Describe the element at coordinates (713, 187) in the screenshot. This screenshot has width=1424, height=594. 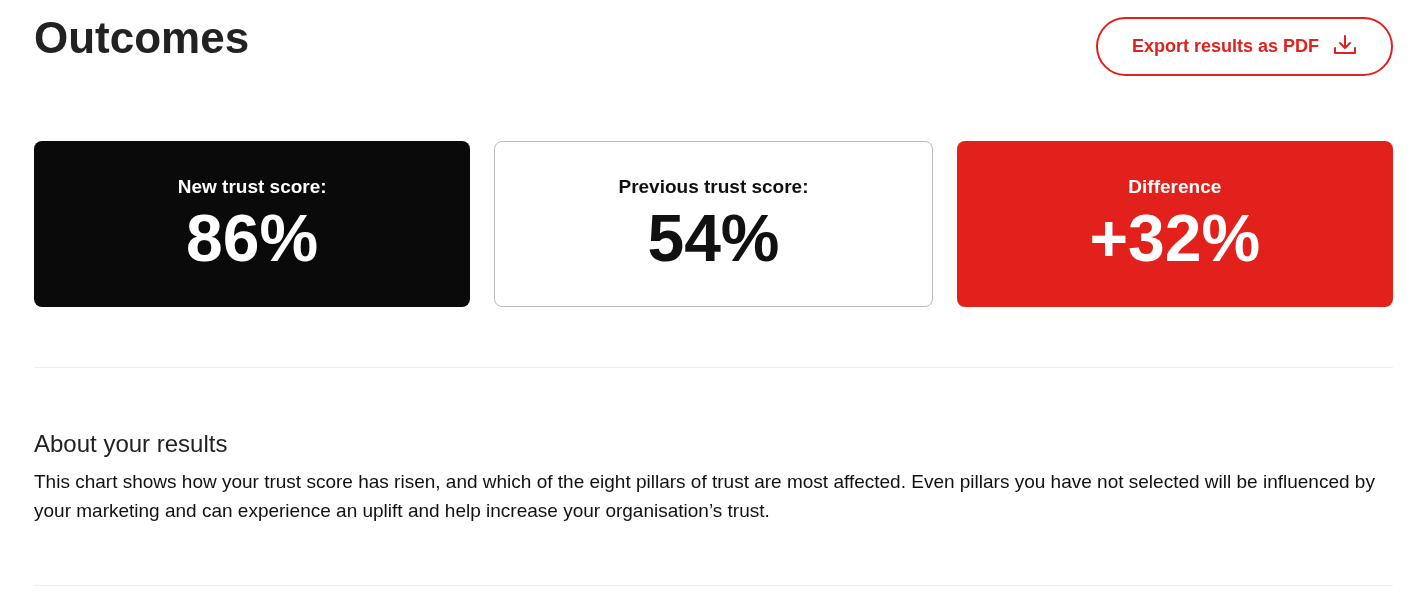
I see `score-label: Previous trust score:` at that location.